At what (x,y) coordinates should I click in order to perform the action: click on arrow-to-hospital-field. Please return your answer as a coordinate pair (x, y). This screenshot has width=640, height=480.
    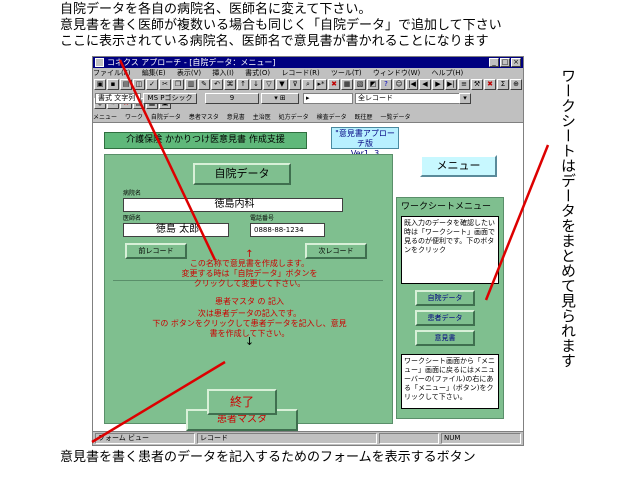
    Looking at the image, I should click on (167, 160).